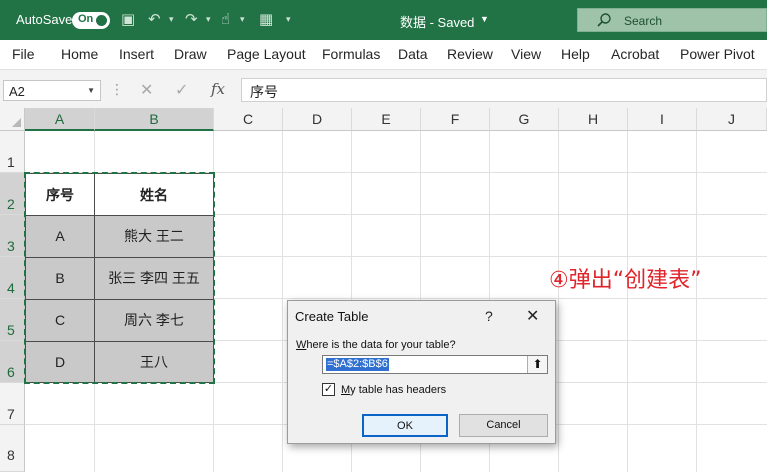 The height and width of the screenshot is (472, 767). I want to click on autosave-toggle: On, so click(91, 20).